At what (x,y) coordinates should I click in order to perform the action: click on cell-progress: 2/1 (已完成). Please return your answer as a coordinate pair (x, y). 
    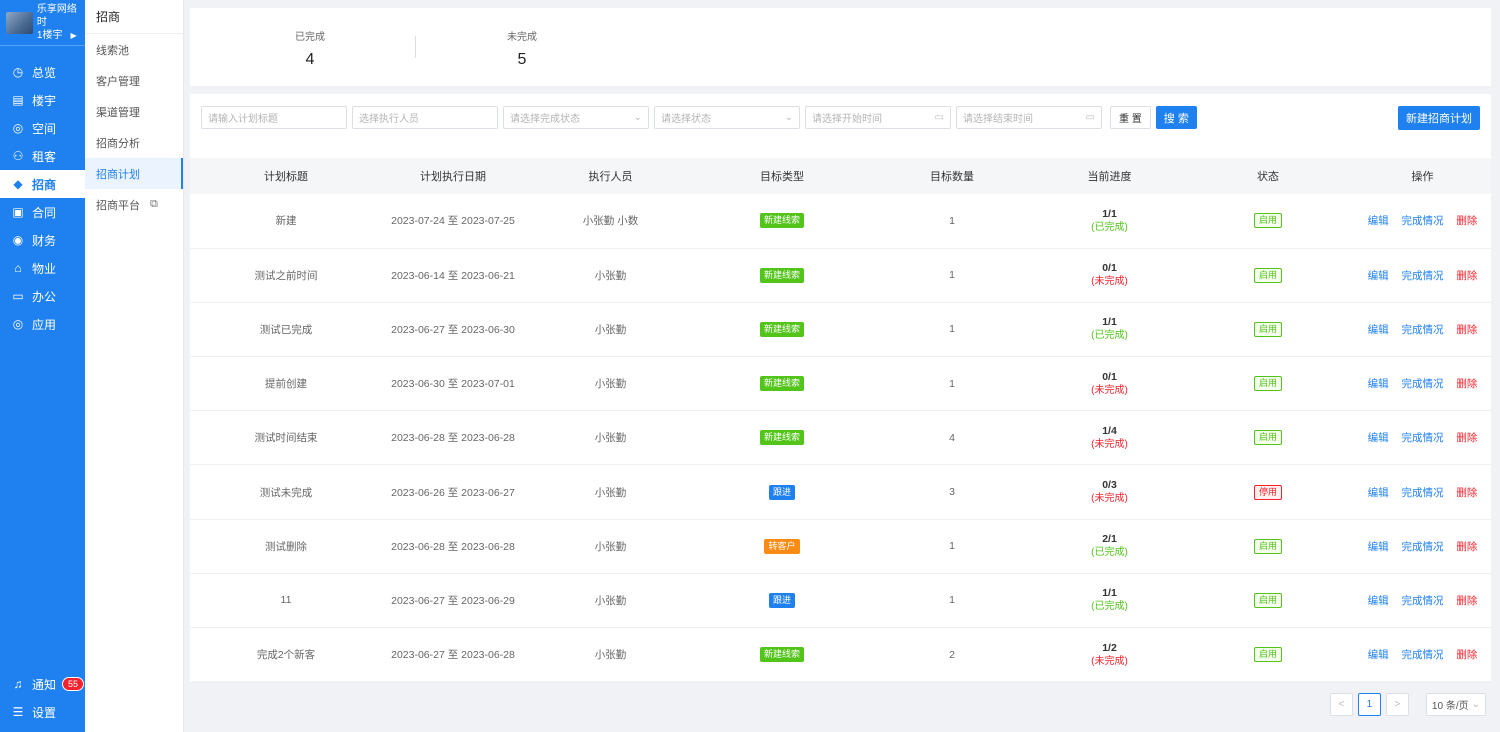
    Looking at the image, I should click on (1109, 546).